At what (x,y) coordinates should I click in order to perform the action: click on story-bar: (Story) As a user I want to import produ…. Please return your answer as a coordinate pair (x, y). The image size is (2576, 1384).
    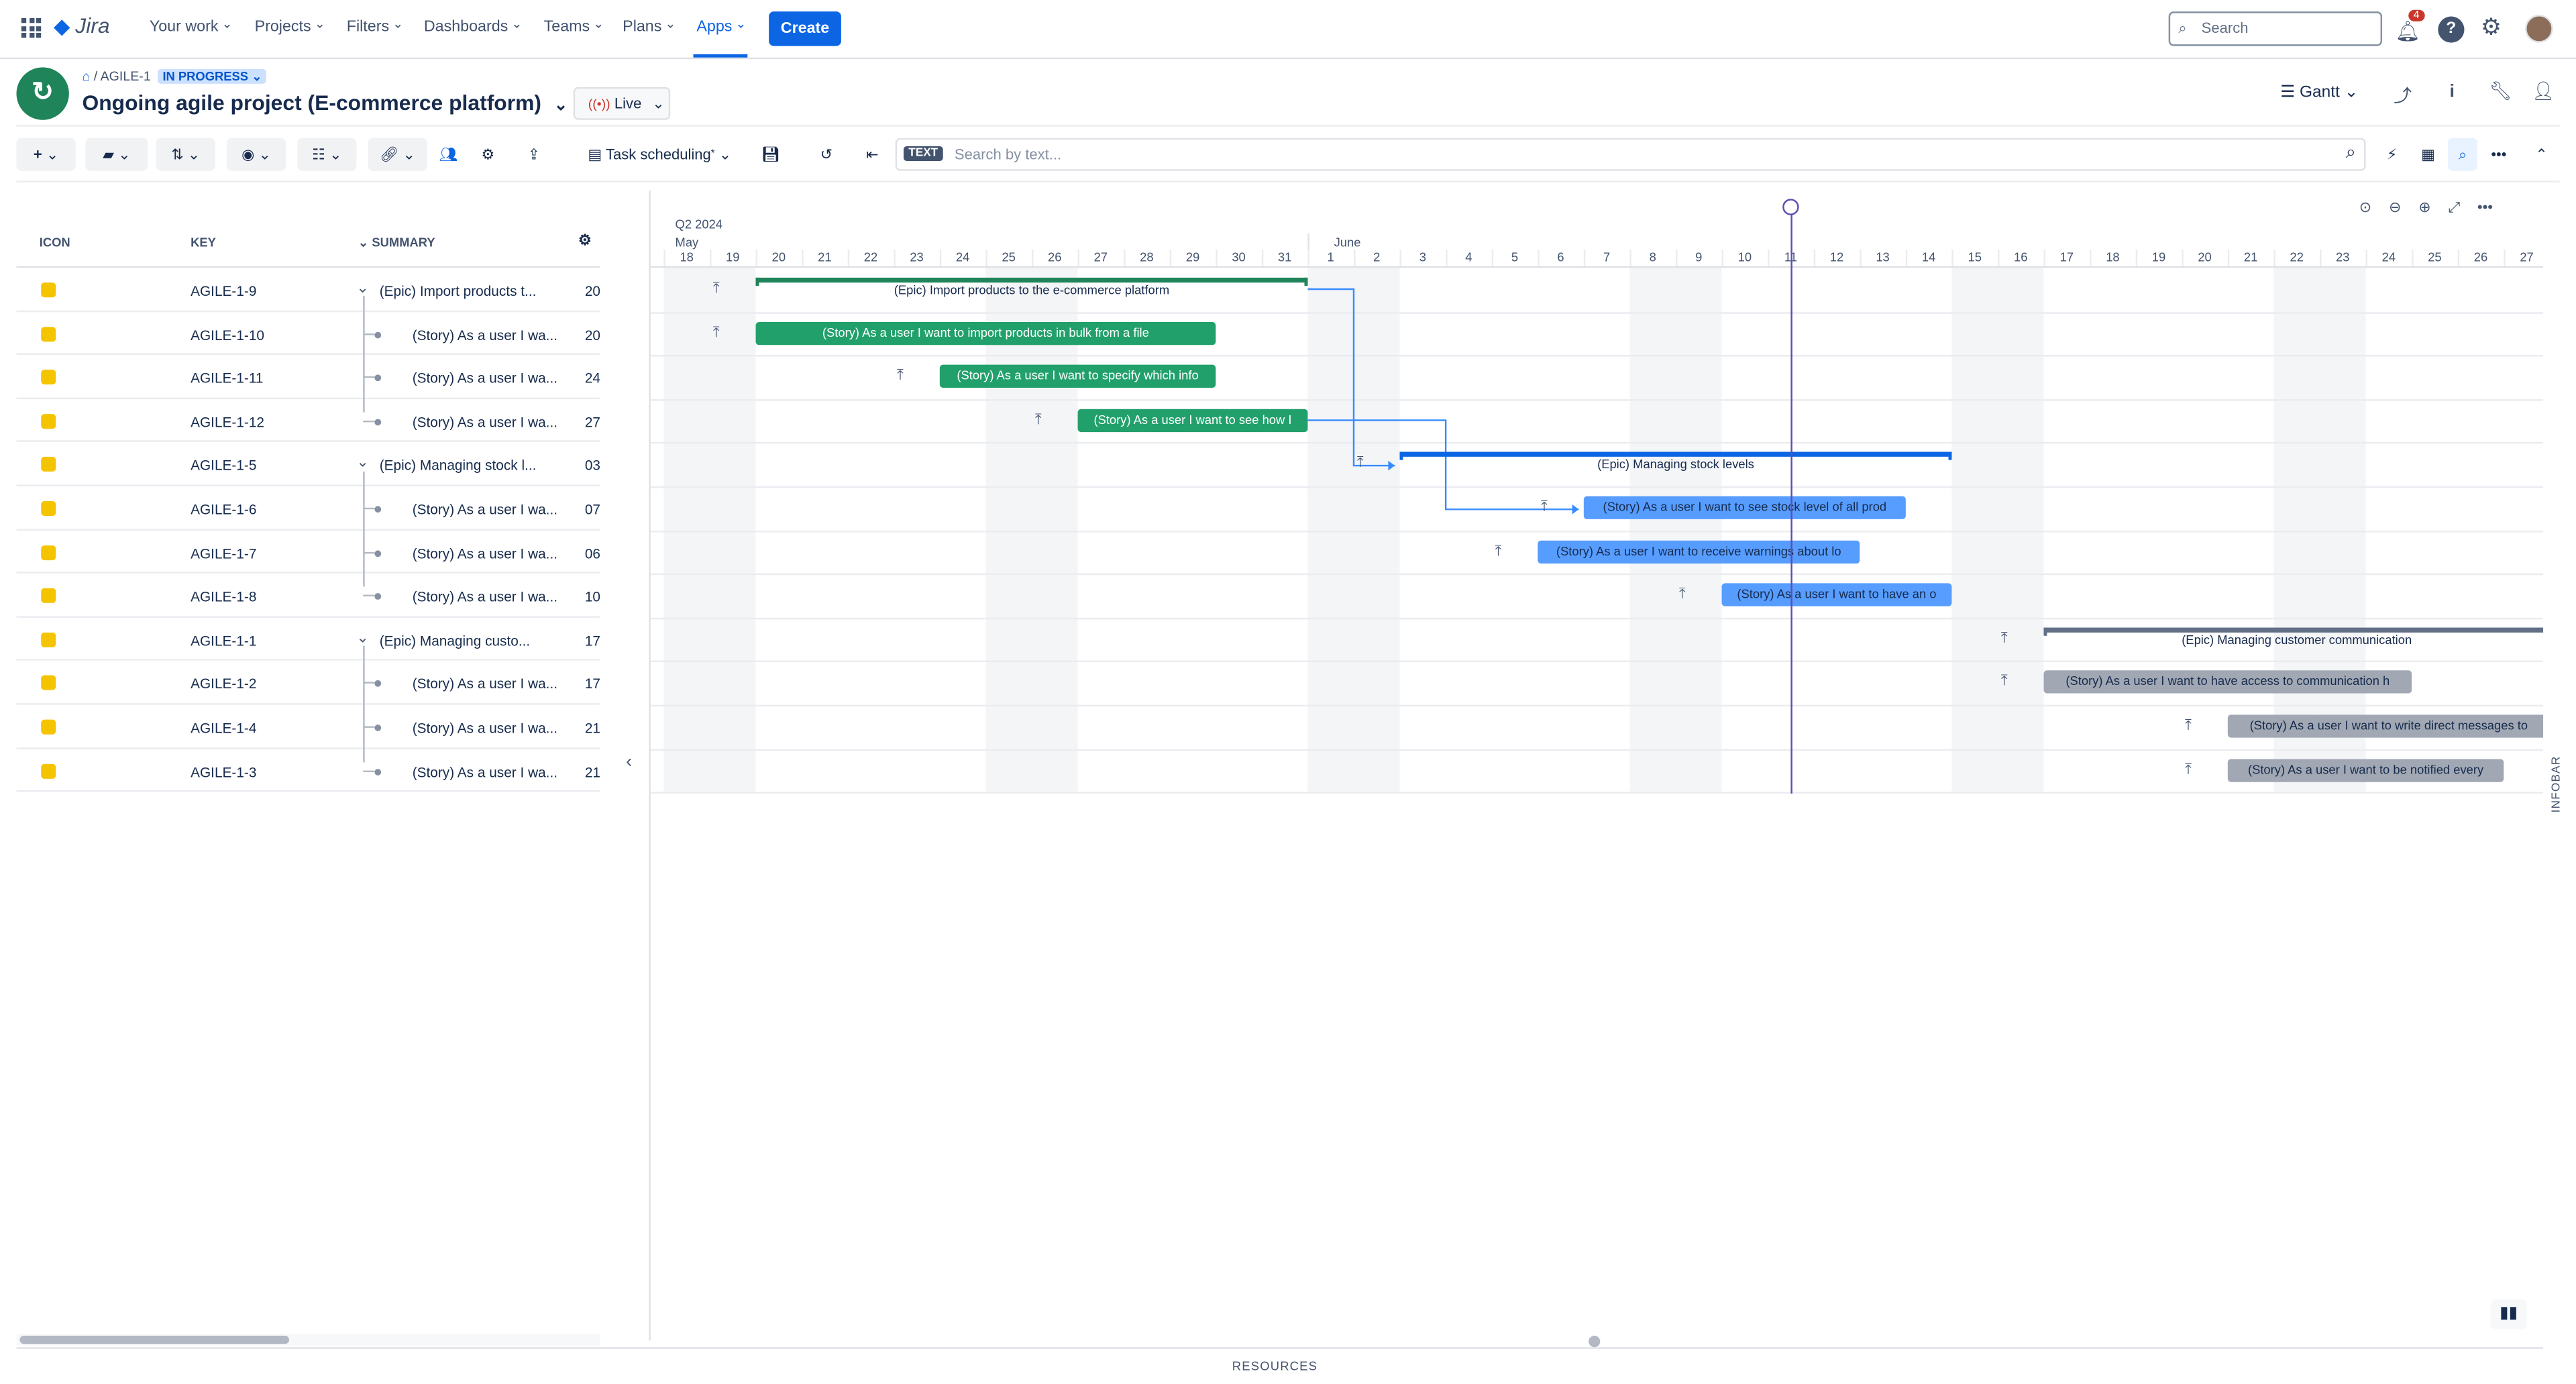
    Looking at the image, I should click on (985, 333).